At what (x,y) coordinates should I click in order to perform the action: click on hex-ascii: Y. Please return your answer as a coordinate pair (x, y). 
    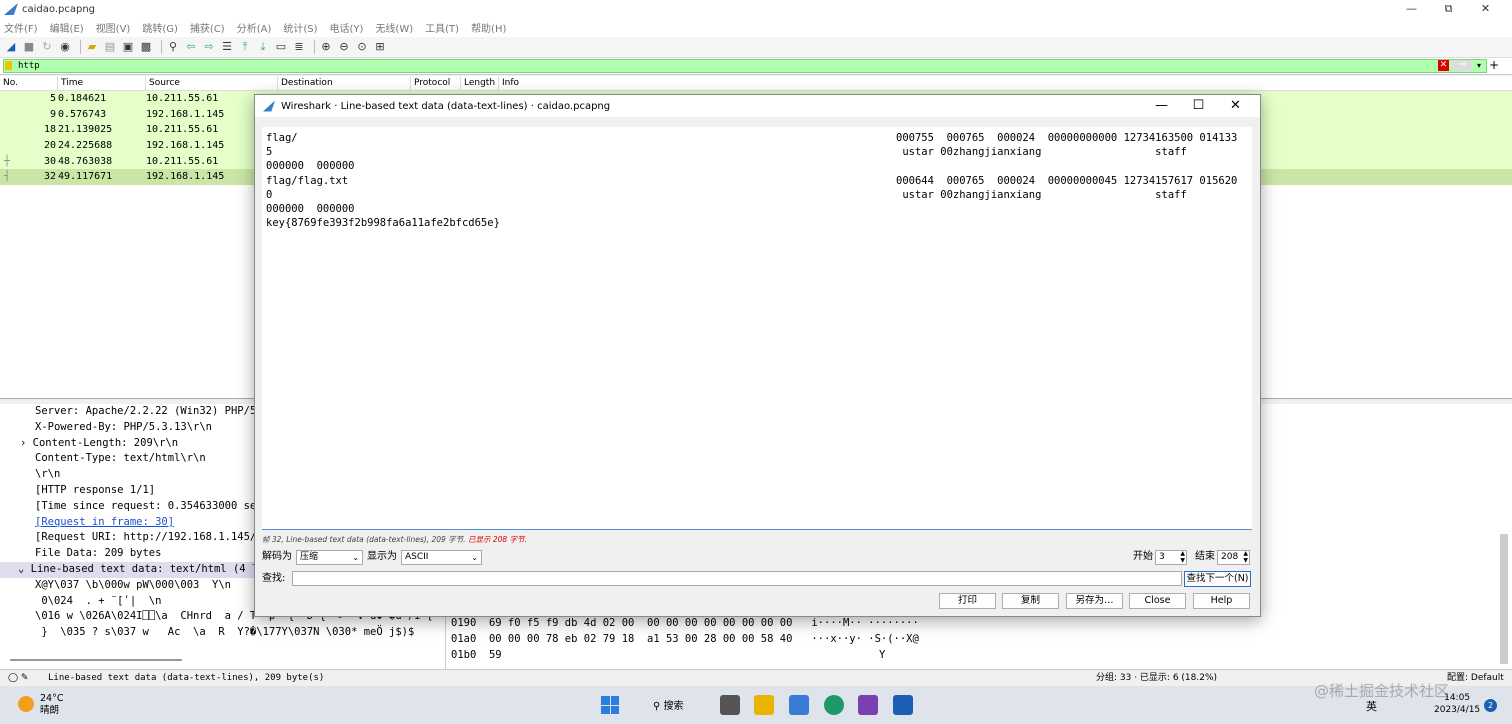
    Looking at the image, I should click on (882, 654).